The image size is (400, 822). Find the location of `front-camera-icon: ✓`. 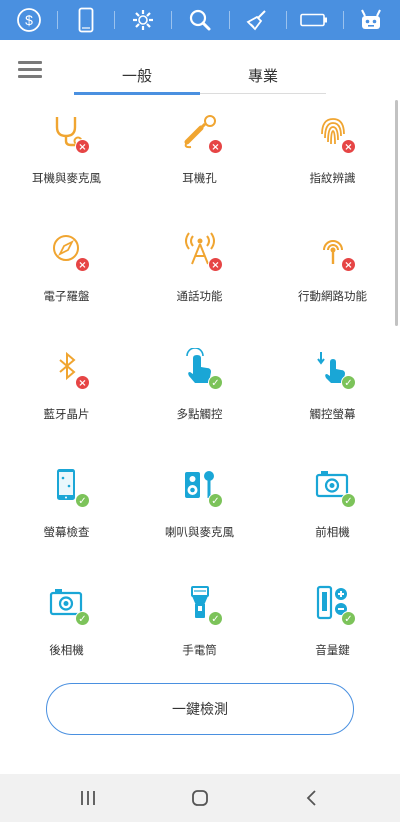

front-camera-icon: ✓ is located at coordinates (335, 487).